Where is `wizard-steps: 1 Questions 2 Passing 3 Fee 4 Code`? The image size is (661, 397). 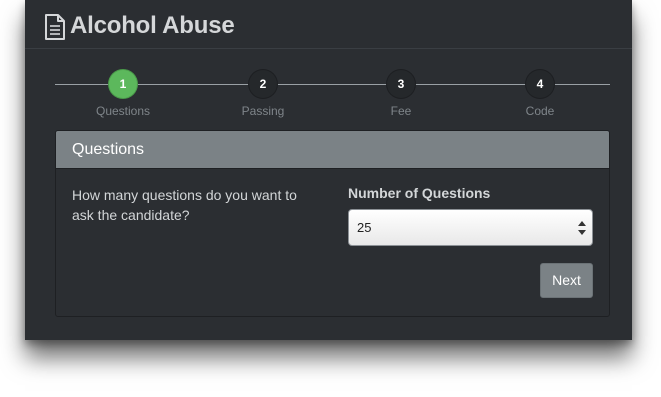 wizard-steps: 1 Questions 2 Passing 3 Fee 4 Code is located at coordinates (332, 95).